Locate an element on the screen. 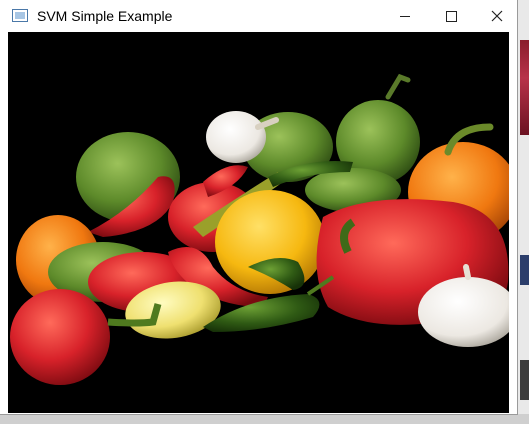 The image size is (529, 424). window-app-icon is located at coordinates (20, 15).